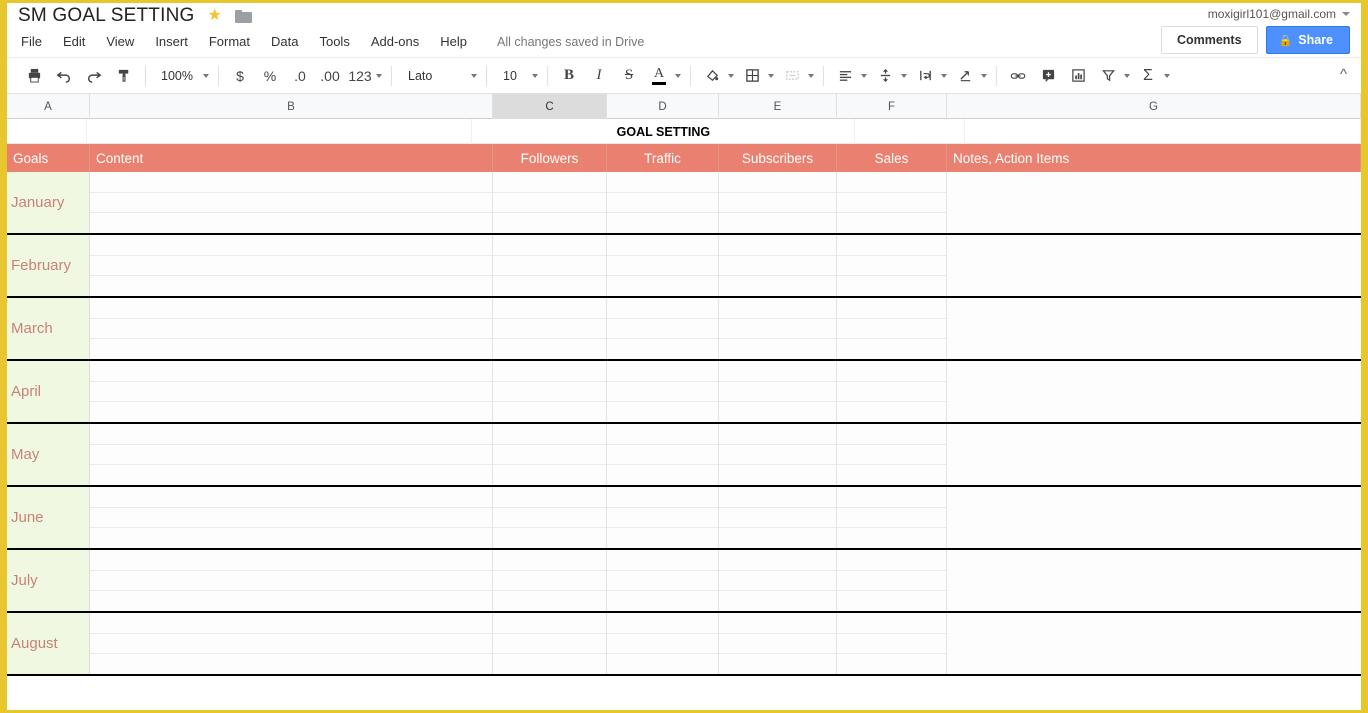  Describe the element at coordinates (106, 16) in the screenshot. I see `page-title: SM GOAL SETTING` at that location.